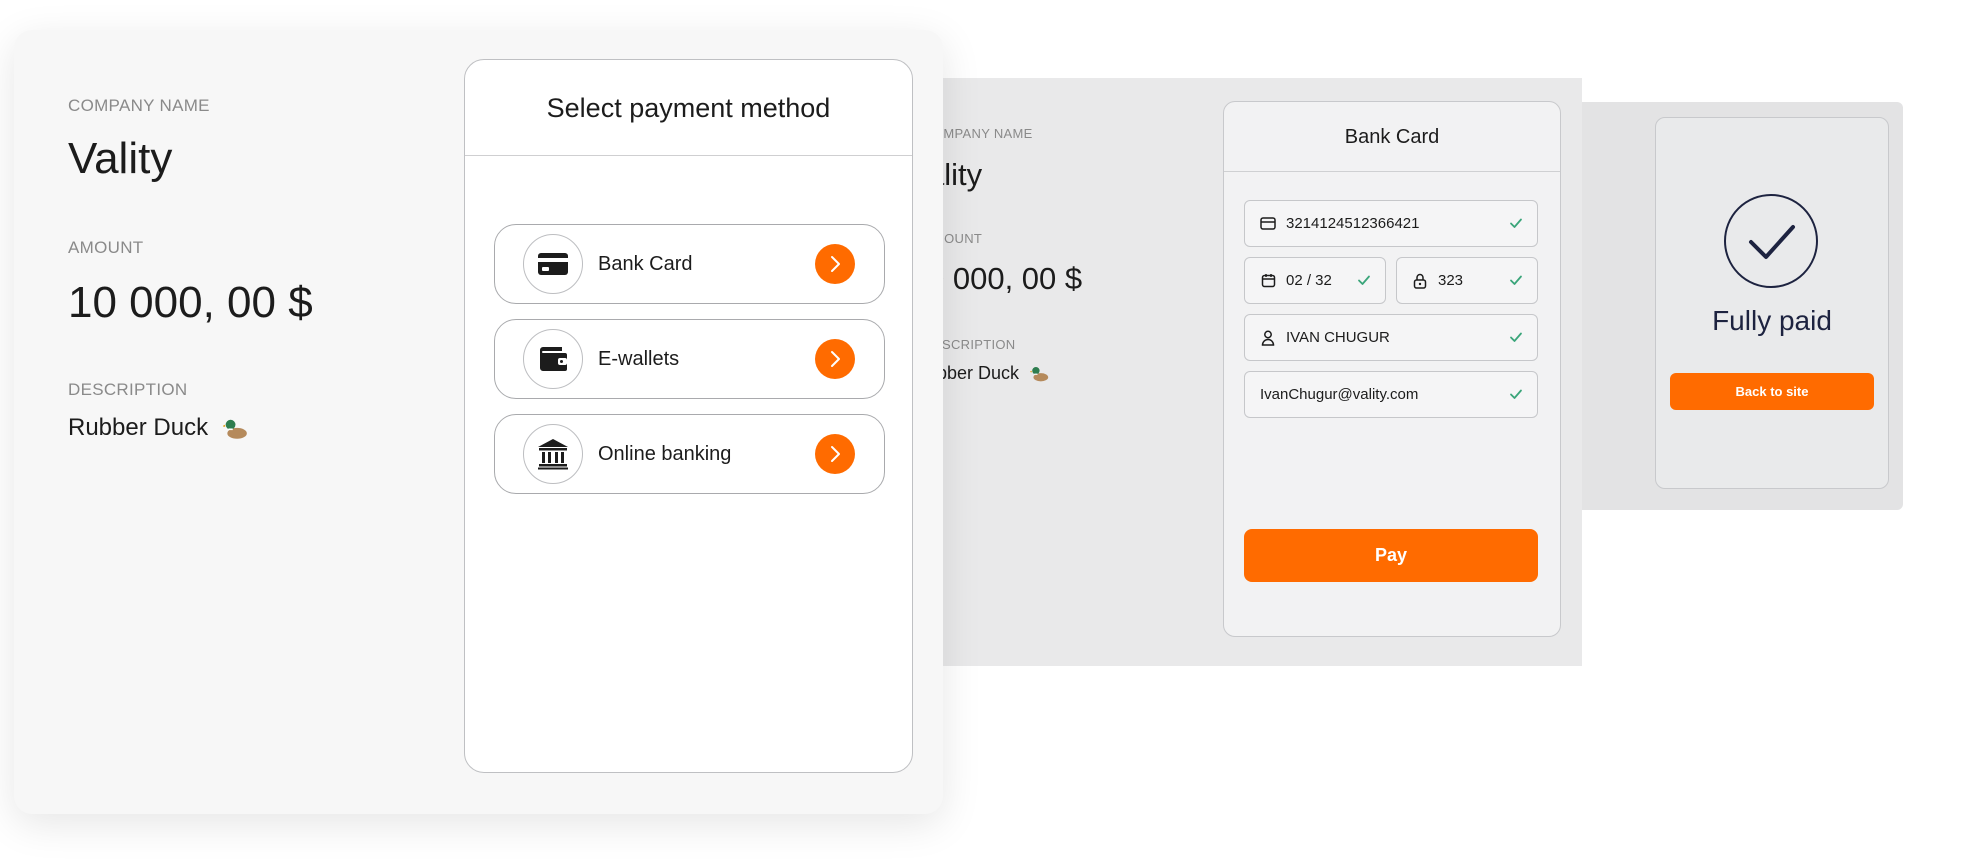 This screenshot has width=1968, height=864. I want to click on company-name-label: OMPANY NAME, so click(984, 133).